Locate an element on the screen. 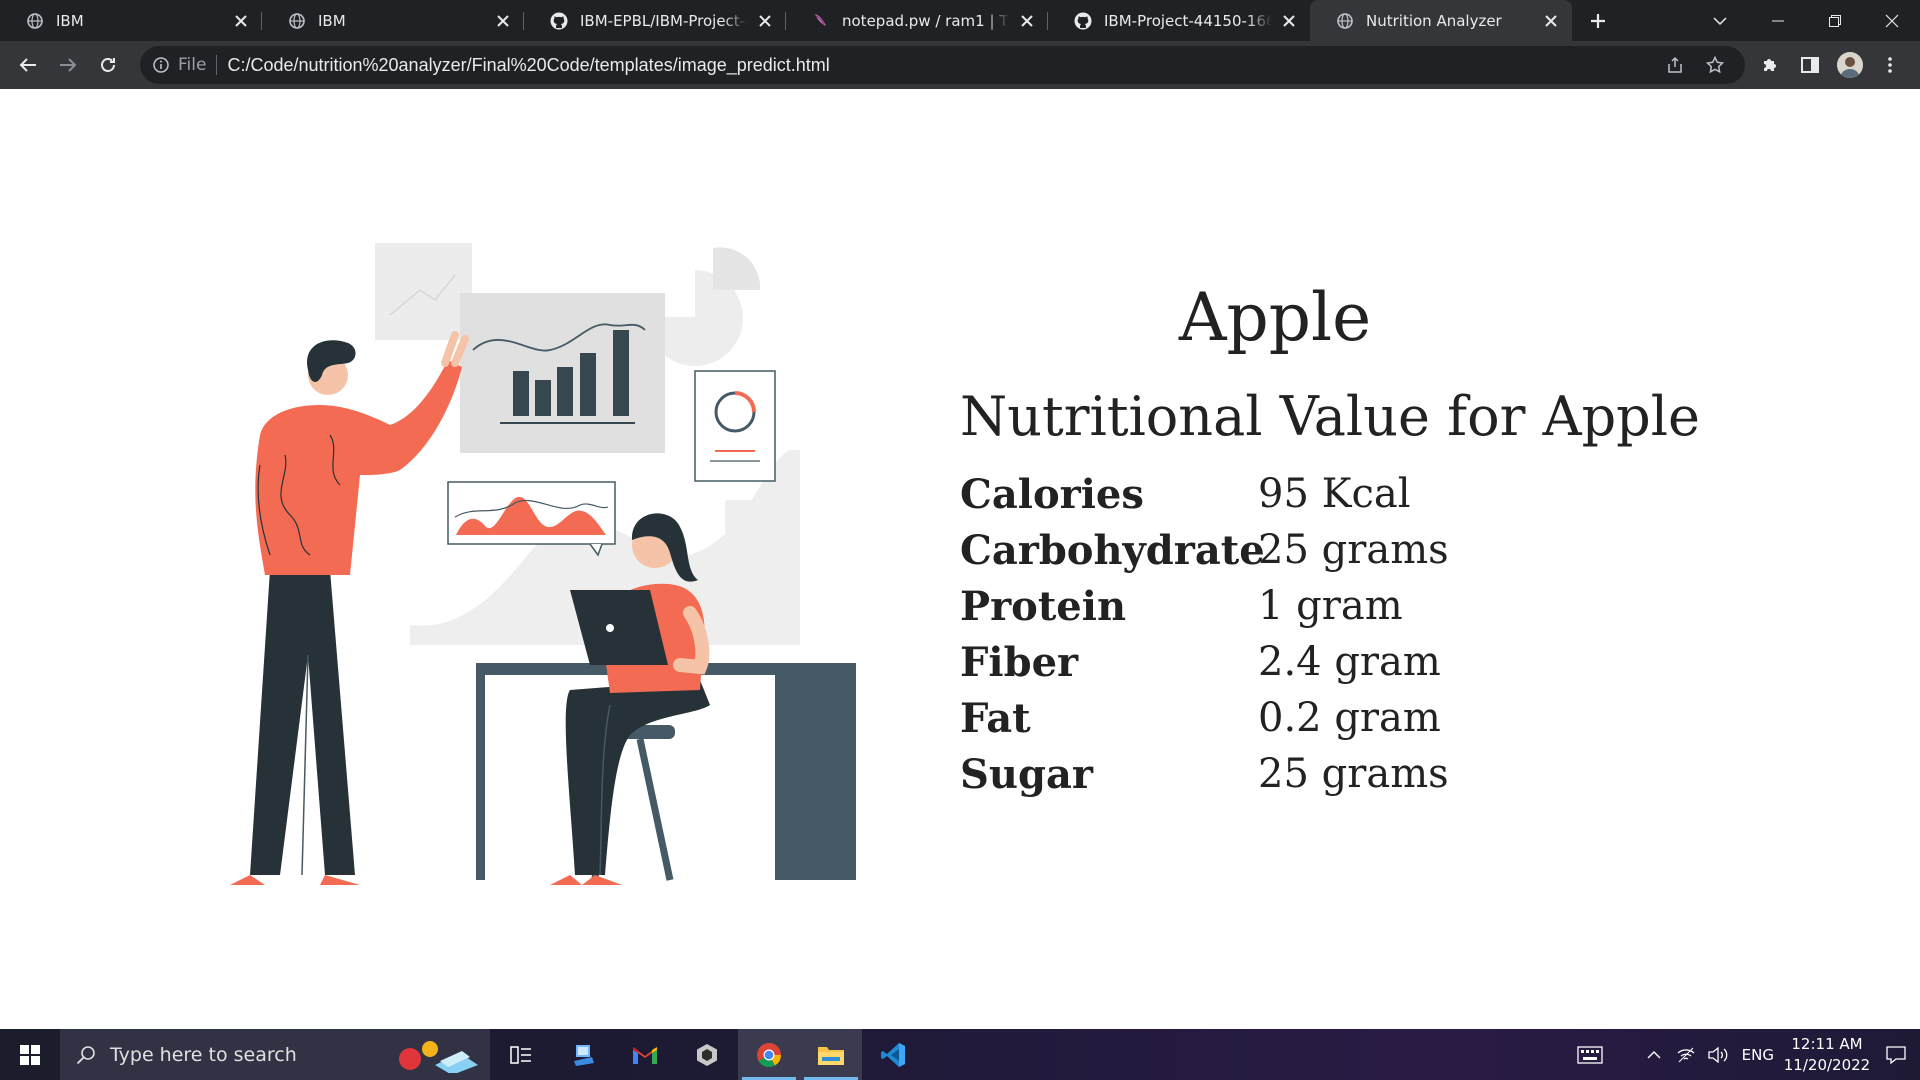 This screenshot has width=1920, height=1080. reload-button is located at coordinates (108, 65).